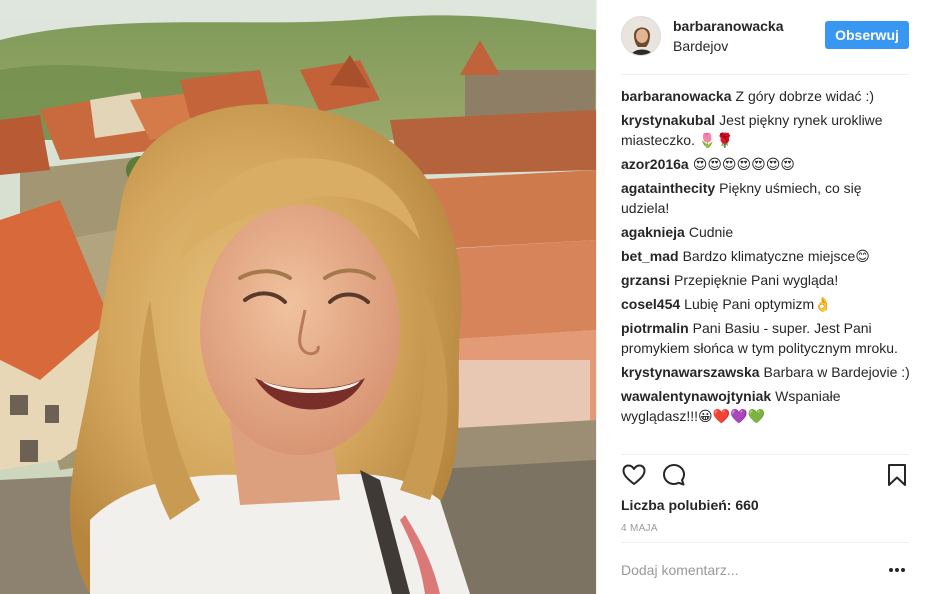  I want to click on comment-username: bet_mad, so click(650, 256).